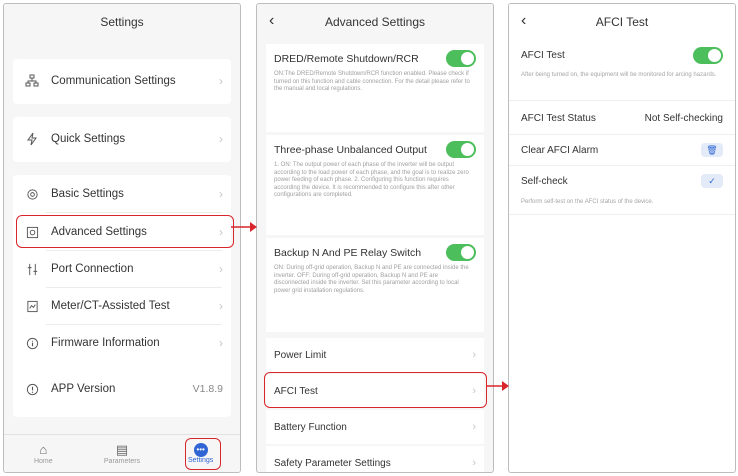 The image size is (738, 476). I want to click on flow-arrows, so click(370, 306).